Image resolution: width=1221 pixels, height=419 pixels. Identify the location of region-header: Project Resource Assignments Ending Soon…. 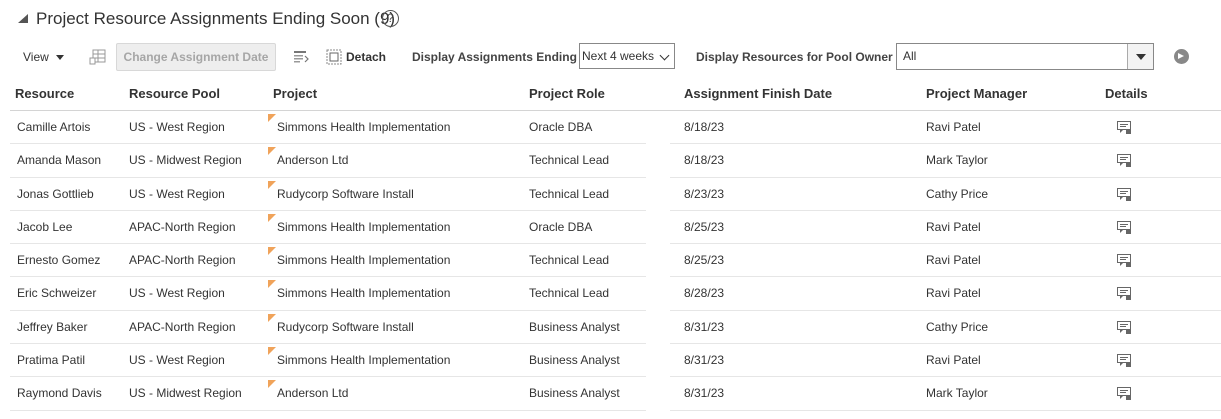
(610, 19).